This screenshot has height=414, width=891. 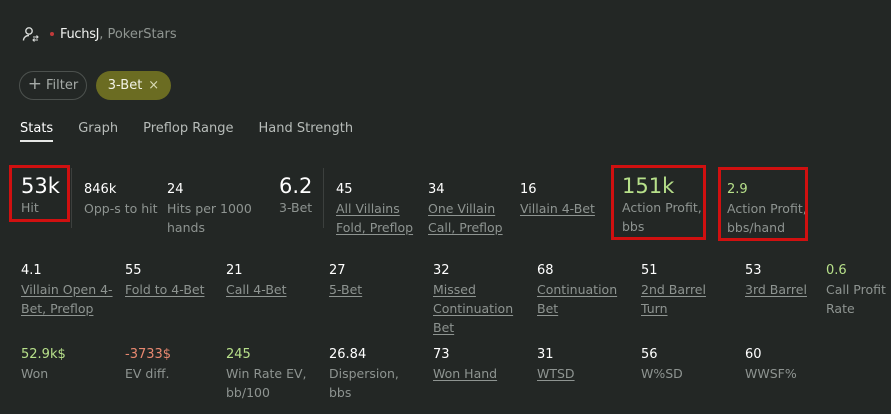 What do you see at coordinates (35, 84) in the screenshot?
I see `plus-icon: +` at bounding box center [35, 84].